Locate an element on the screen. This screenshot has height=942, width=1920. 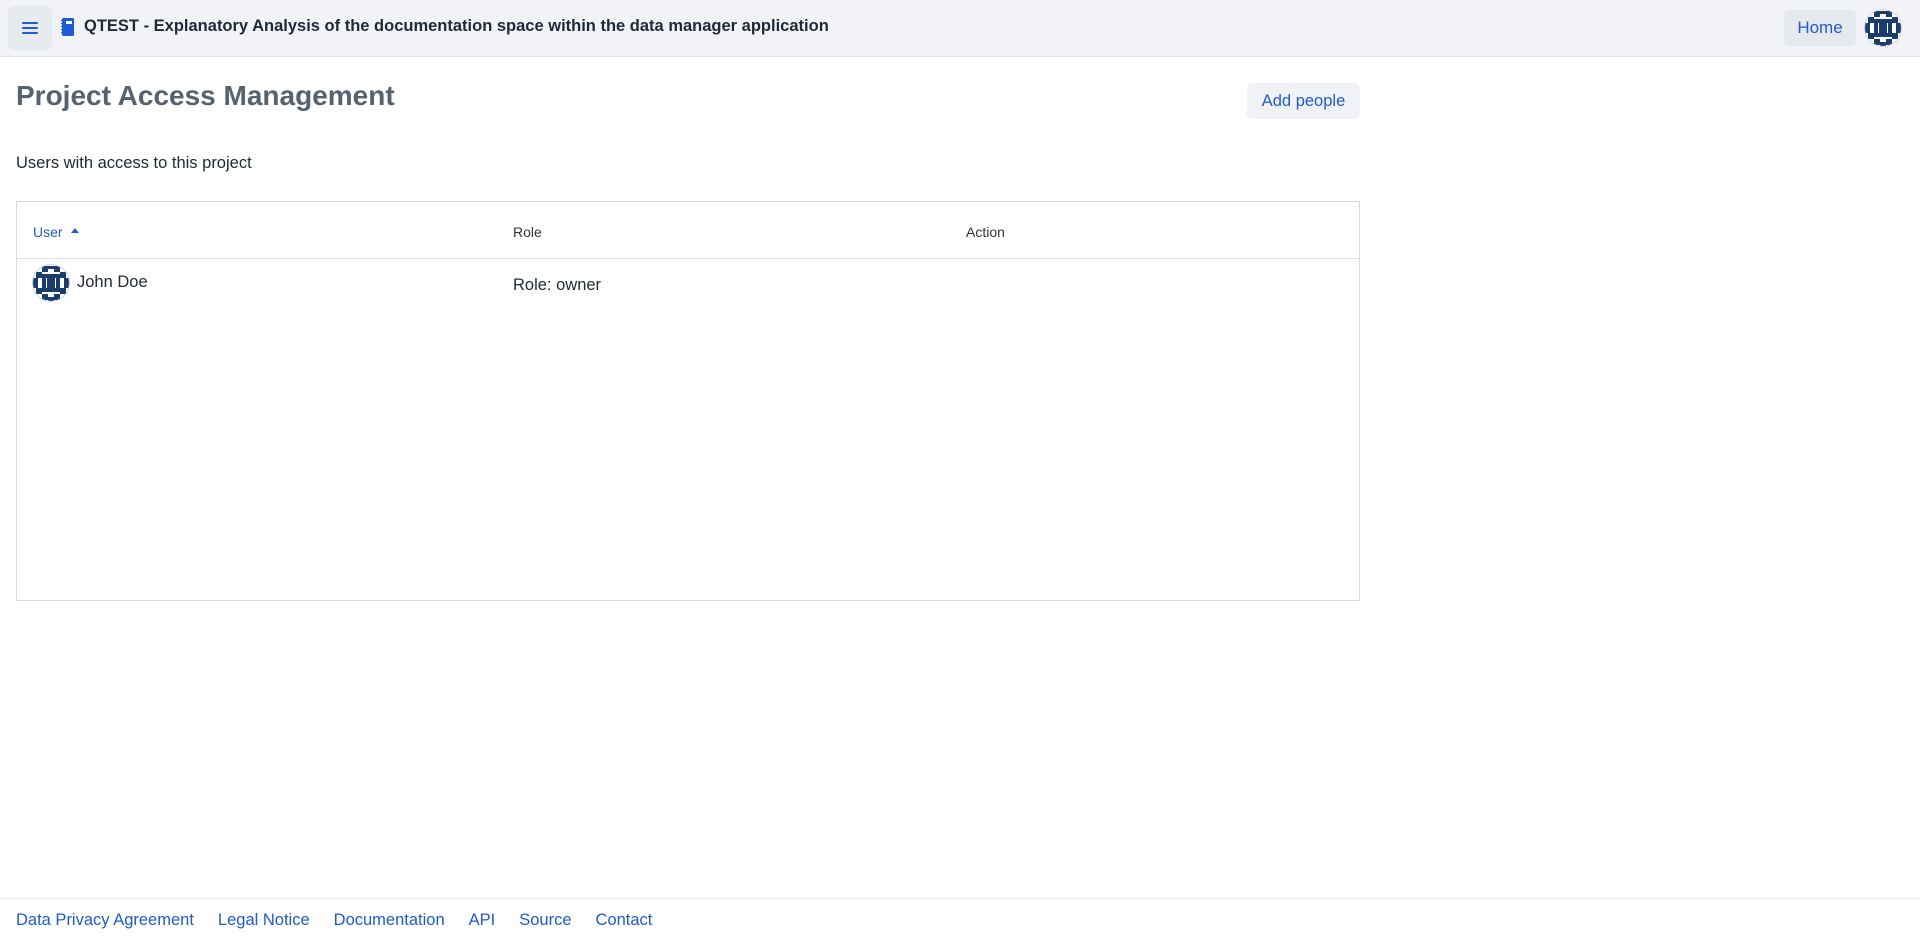
page-title: Project Access Management is located at coordinates (205, 95).